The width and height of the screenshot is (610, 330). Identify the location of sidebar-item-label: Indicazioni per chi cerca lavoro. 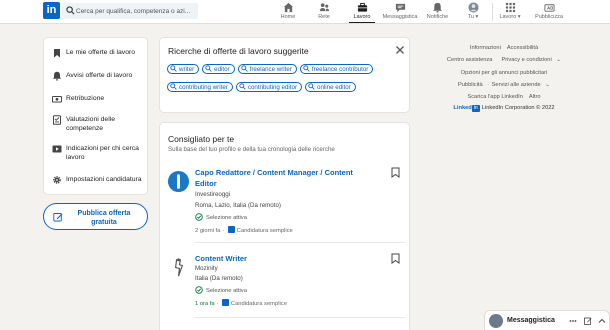
(102, 153).